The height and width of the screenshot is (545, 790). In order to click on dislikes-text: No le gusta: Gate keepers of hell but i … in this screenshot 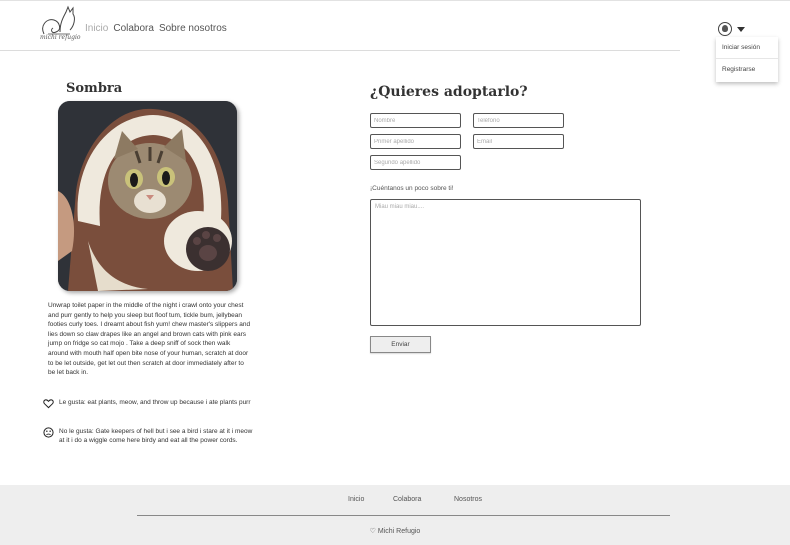, I will do `click(156, 436)`.